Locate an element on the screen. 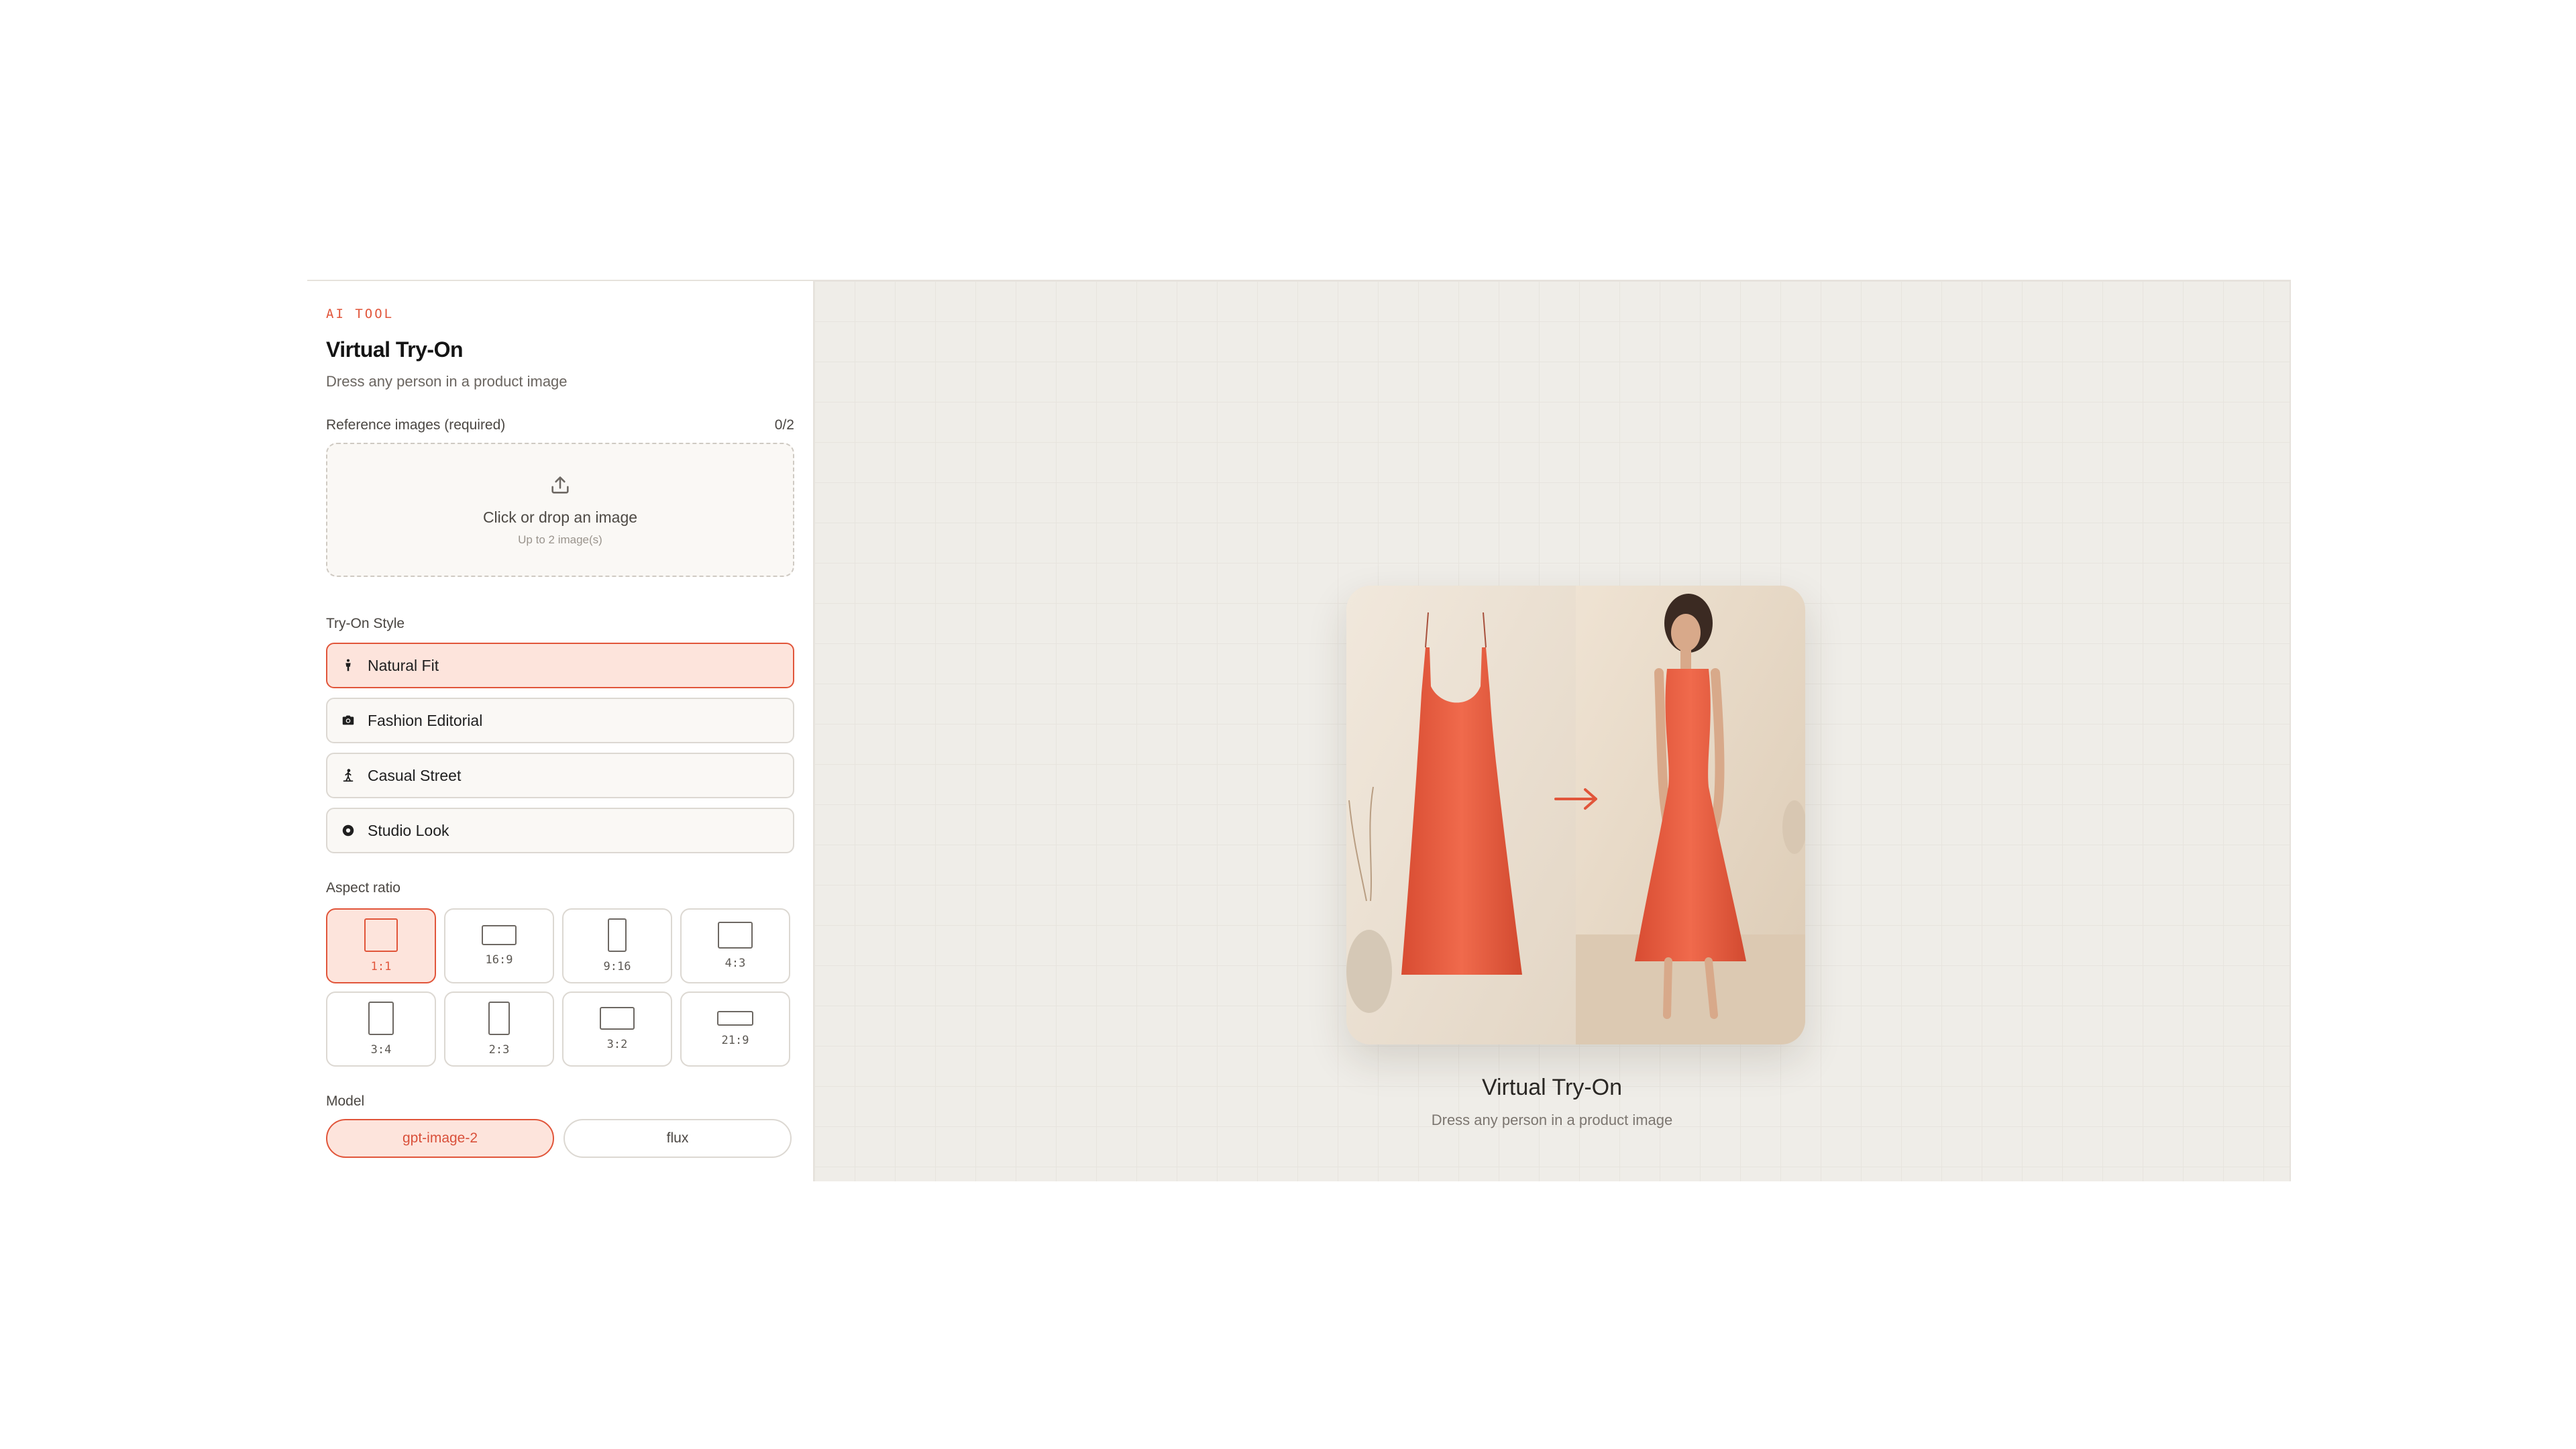  before-after-illustration is located at coordinates (1575, 815).